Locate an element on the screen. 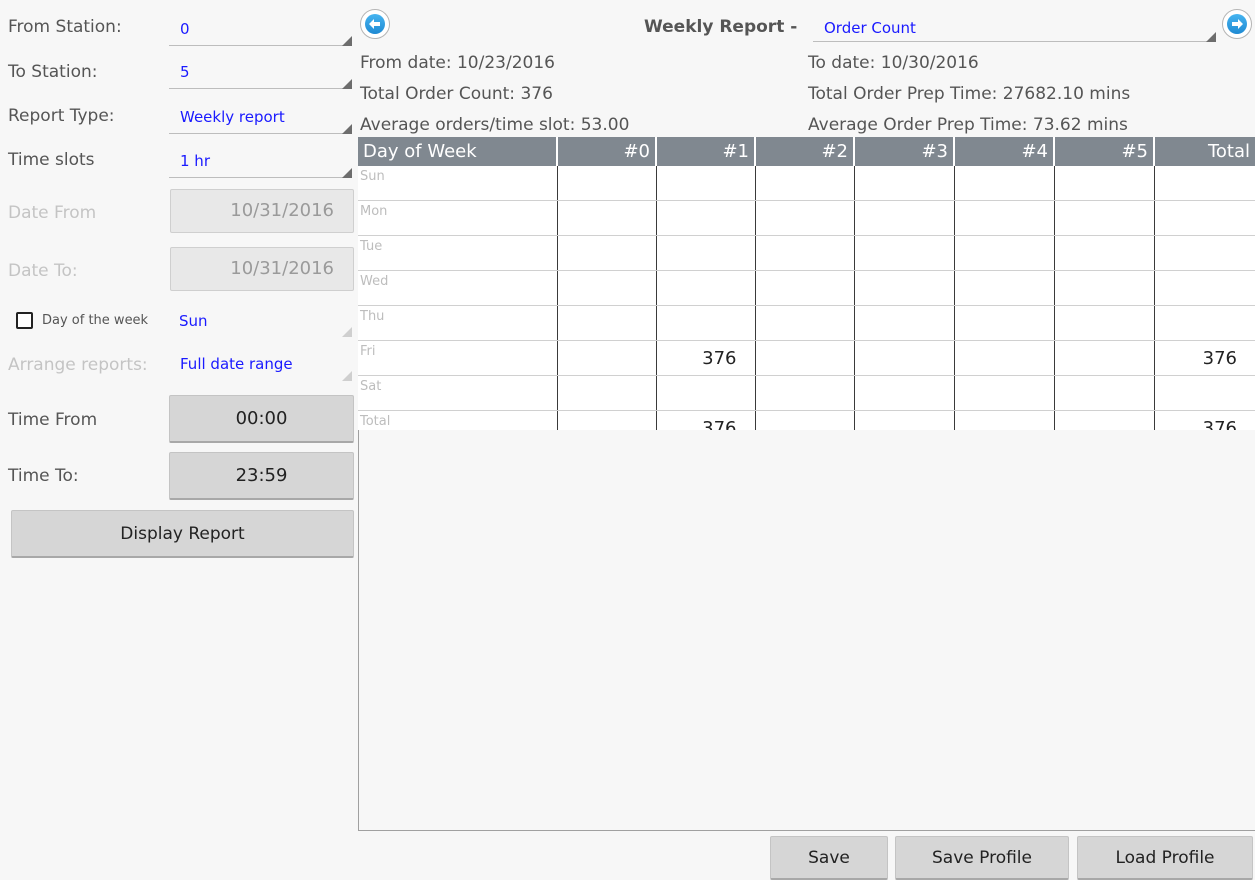 Image resolution: width=1255 pixels, height=880 pixels. from-station-spinner: 0 is located at coordinates (261, 30).